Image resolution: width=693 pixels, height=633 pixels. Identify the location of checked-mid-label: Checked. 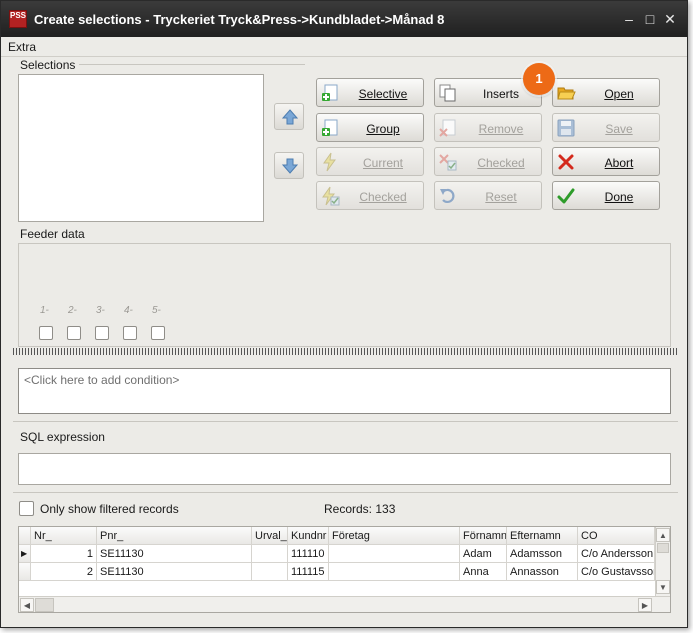
(501, 163).